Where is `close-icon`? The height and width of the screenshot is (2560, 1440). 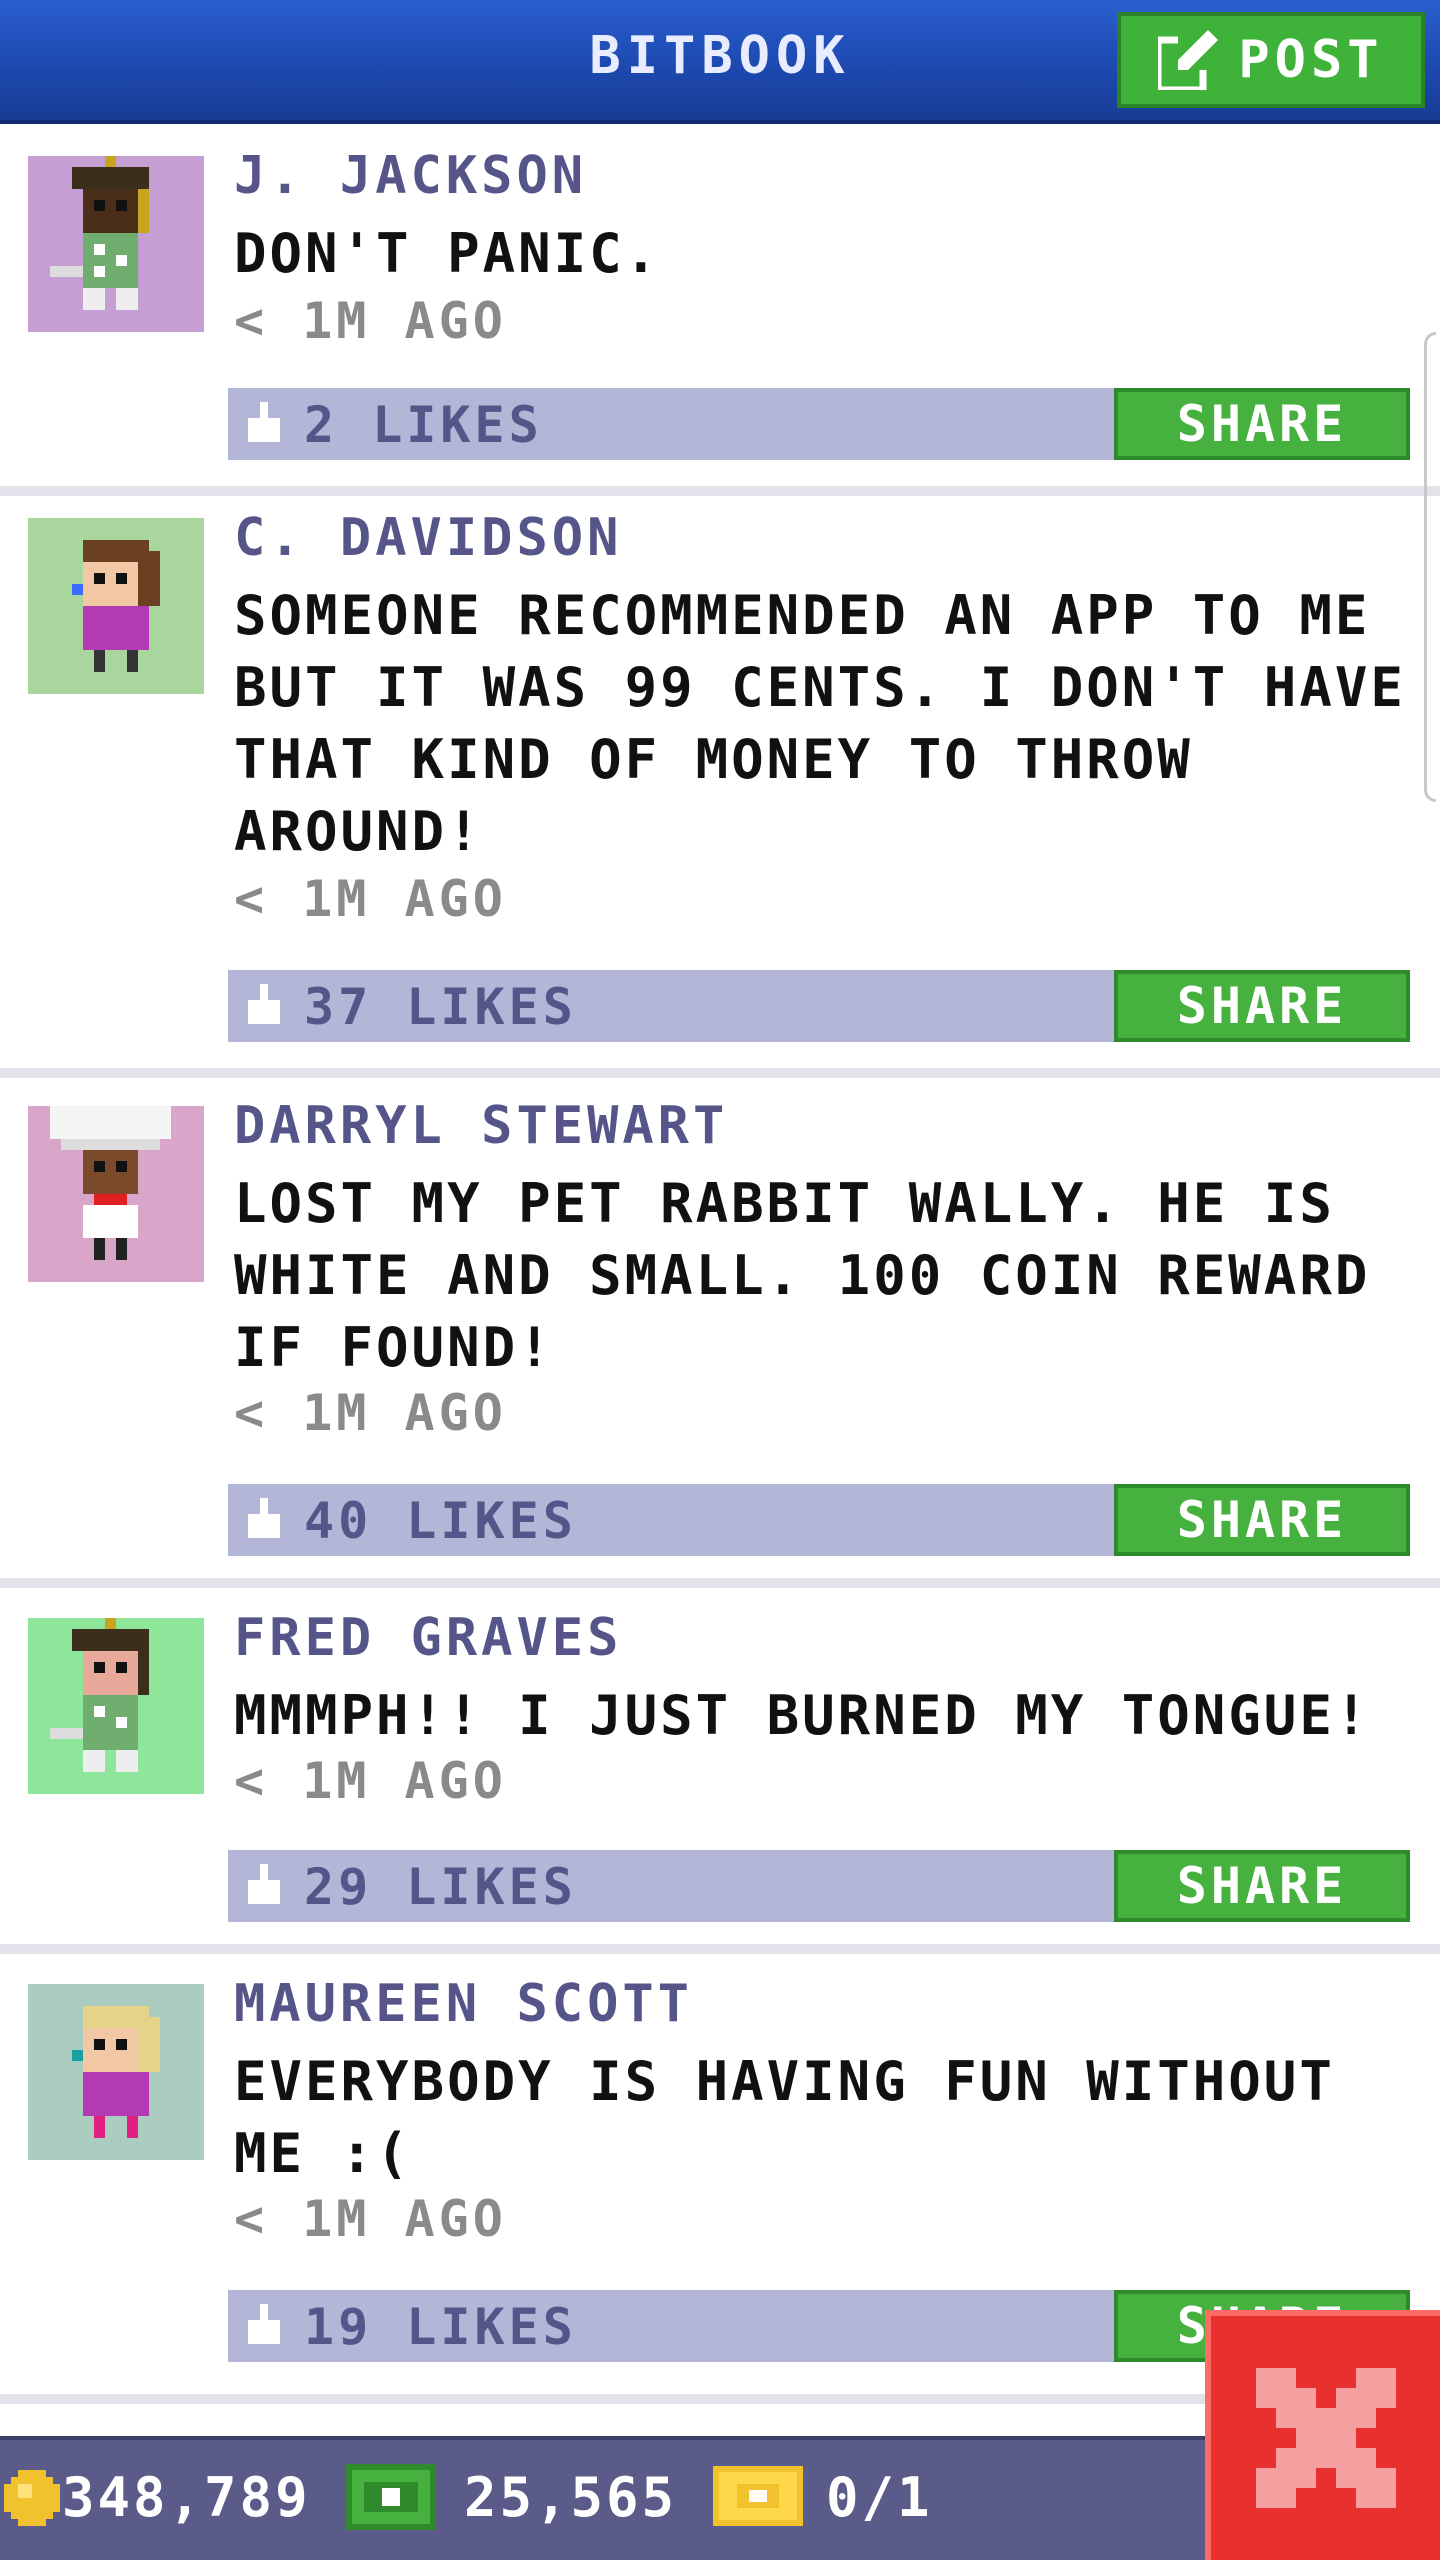
close-icon is located at coordinates (1325, 2438).